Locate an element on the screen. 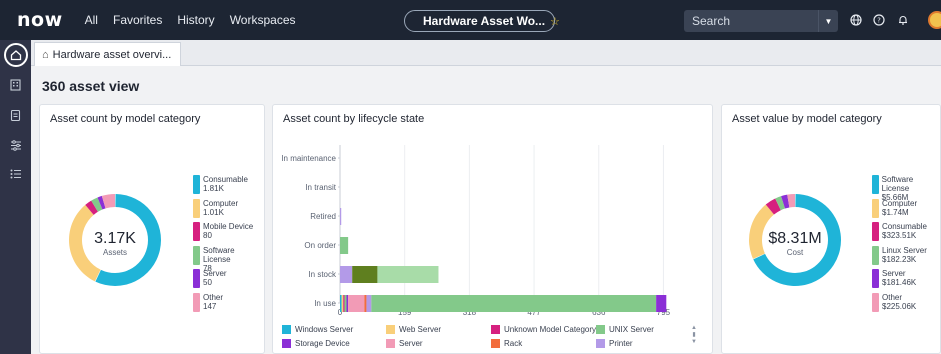  home-icon: ⌂ is located at coordinates (45, 54).